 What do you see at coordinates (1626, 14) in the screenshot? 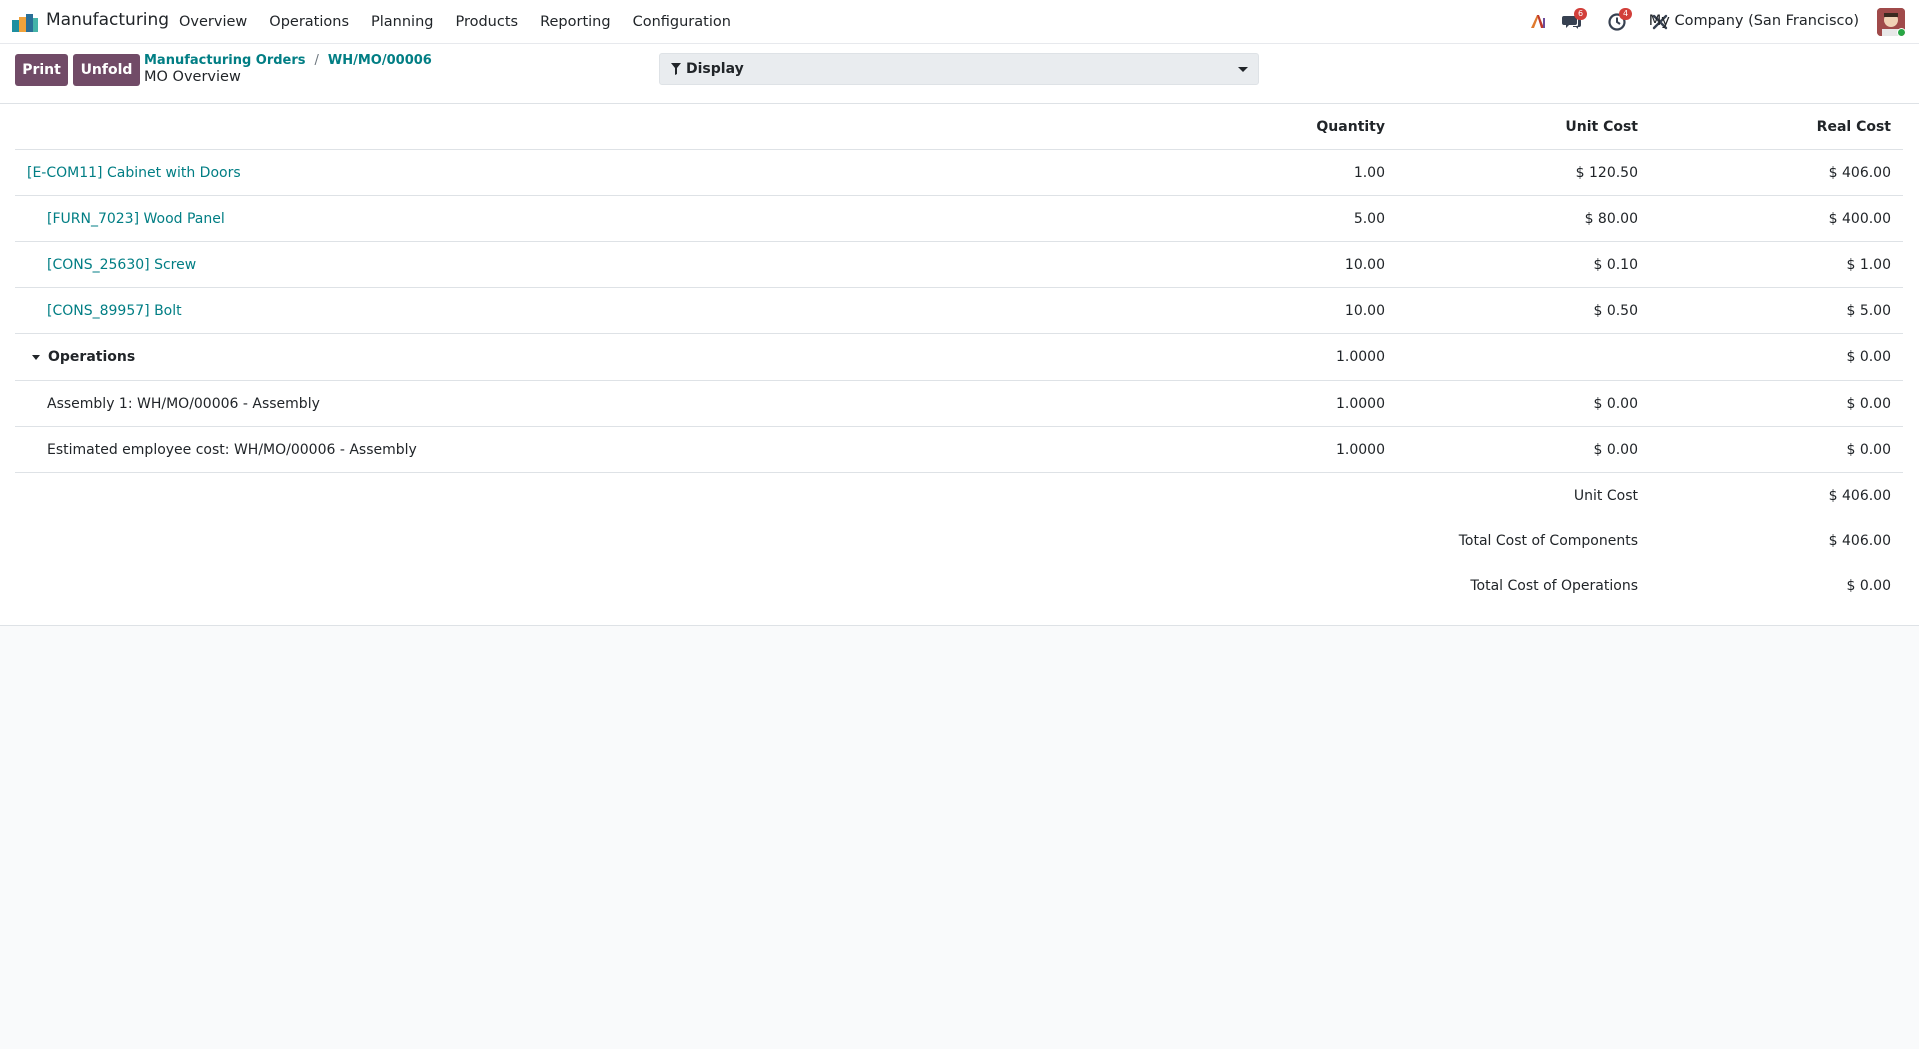
I see `activities-badge: 4` at bounding box center [1626, 14].